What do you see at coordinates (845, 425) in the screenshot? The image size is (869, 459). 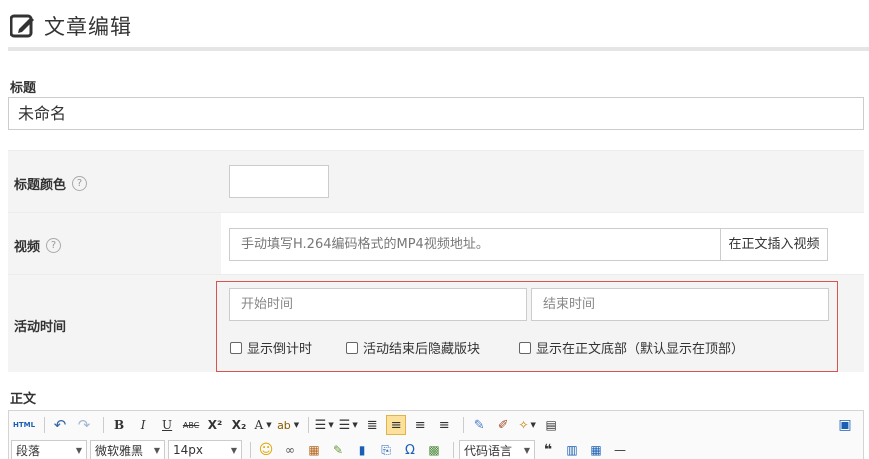 I see `fullscreen-icon: ▣` at bounding box center [845, 425].